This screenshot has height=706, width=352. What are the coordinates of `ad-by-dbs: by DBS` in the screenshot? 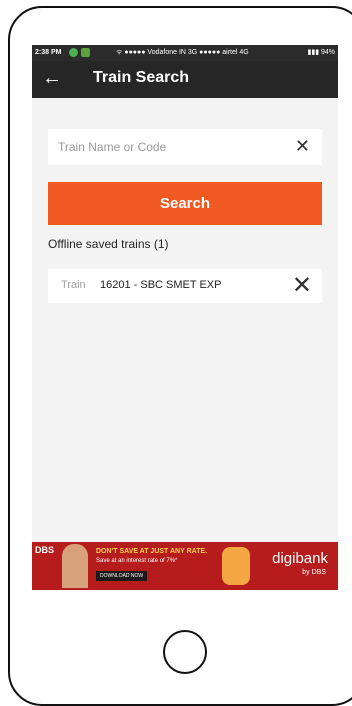 It's located at (314, 572).